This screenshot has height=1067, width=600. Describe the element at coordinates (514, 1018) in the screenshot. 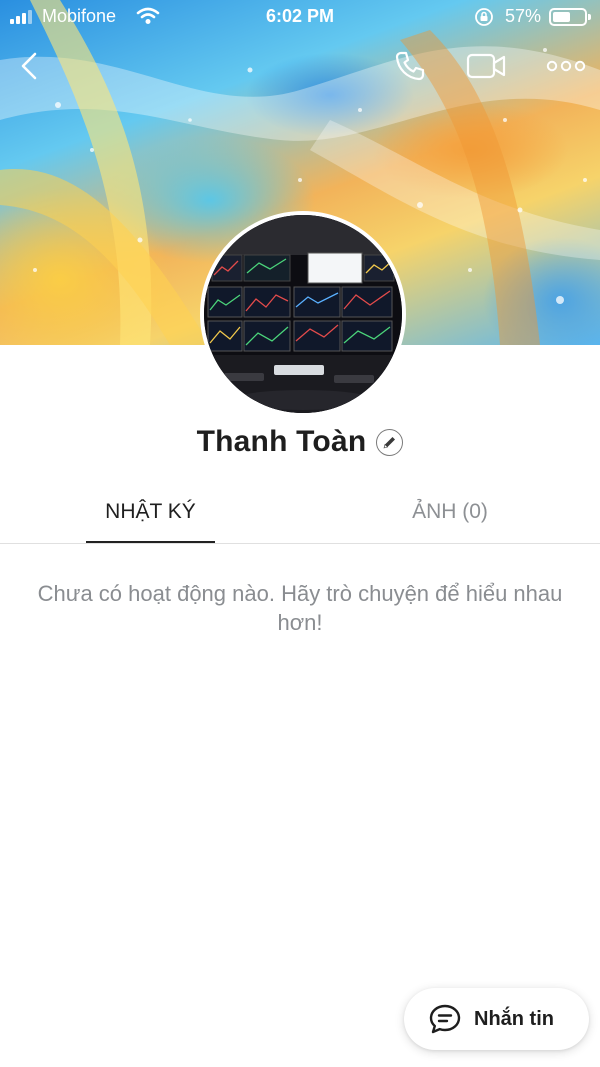

I see `message-button-label: Nhắn tin` at that location.